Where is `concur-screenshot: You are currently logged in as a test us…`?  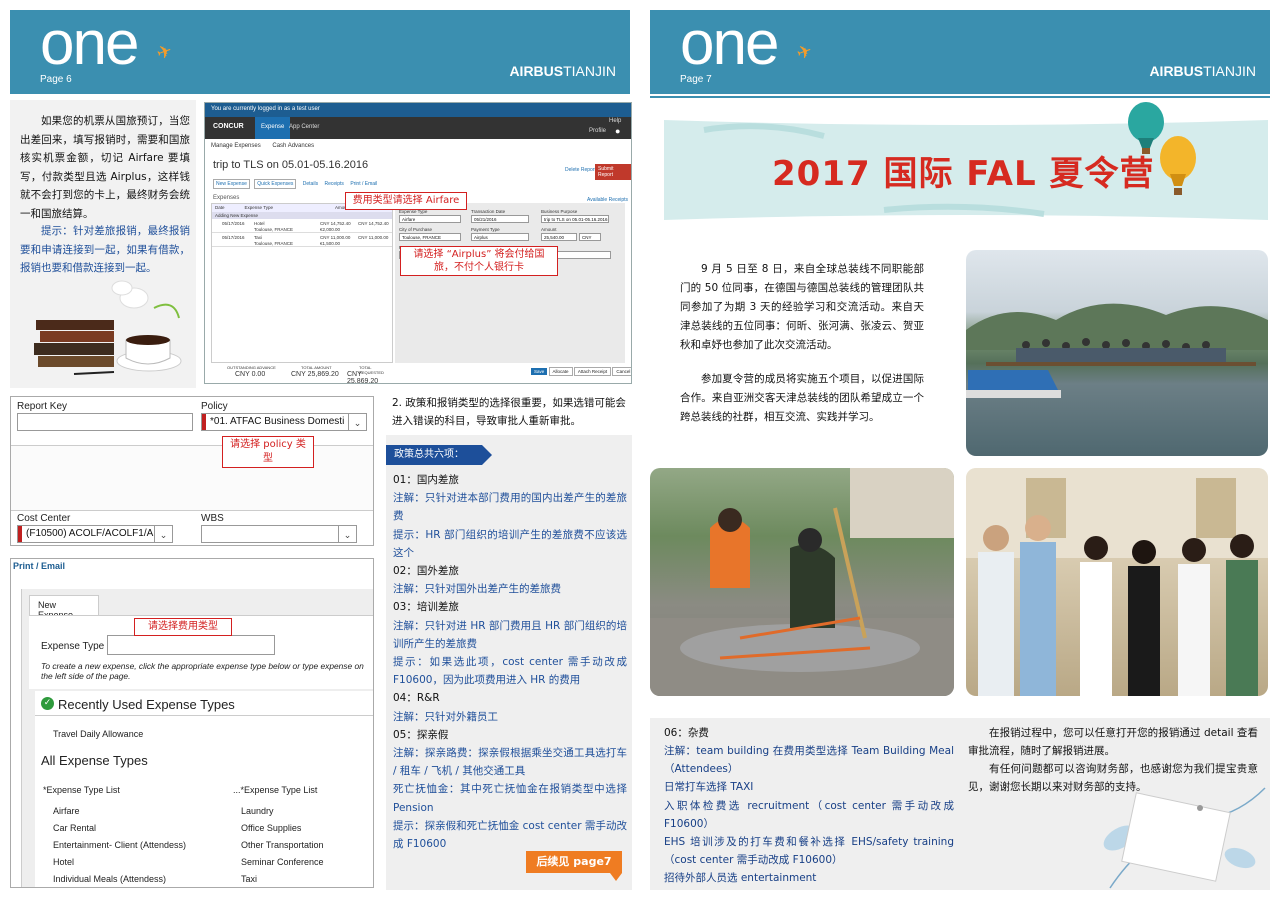
concur-screenshot: You are currently logged in as a test us… is located at coordinates (418, 243).